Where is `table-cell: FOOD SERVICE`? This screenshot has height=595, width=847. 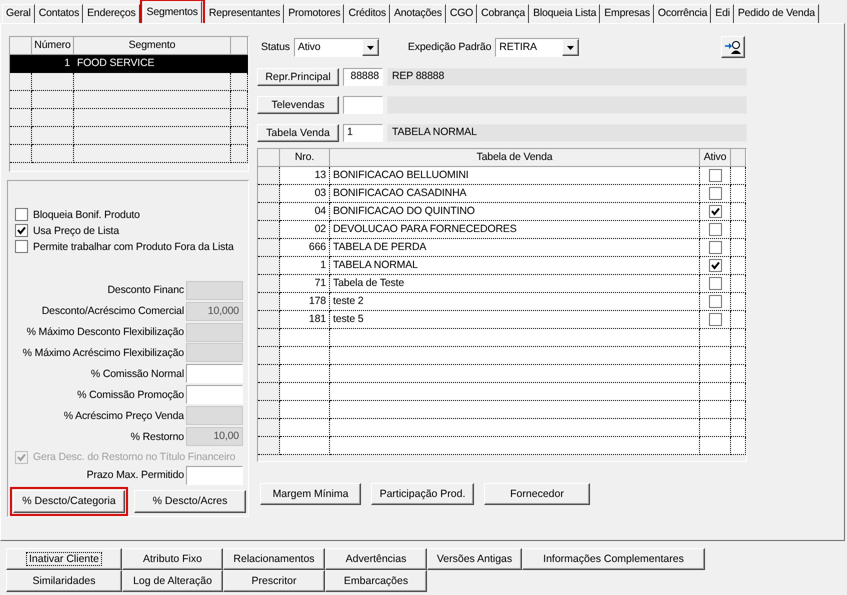
table-cell: FOOD SERVICE is located at coordinates (152, 64).